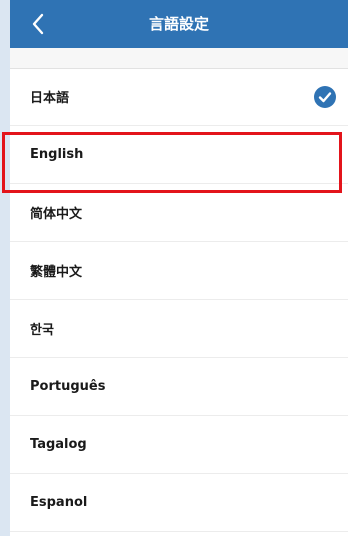  Describe the element at coordinates (179, 329) in the screenshot. I see `language-item-korean: 한국` at that location.